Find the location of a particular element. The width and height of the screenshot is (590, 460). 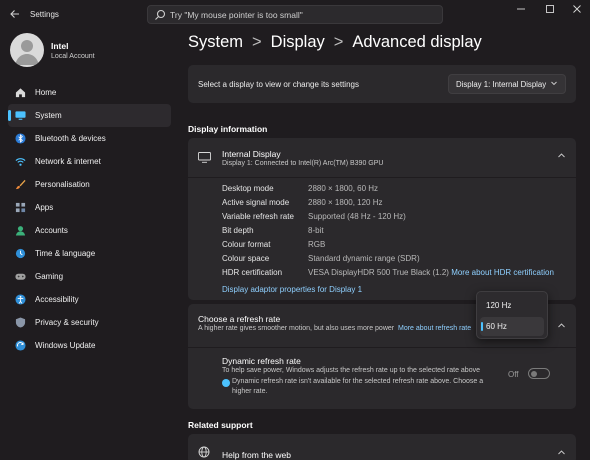

info-value: Supported (48 Hz - 120 Hz) is located at coordinates (357, 216).